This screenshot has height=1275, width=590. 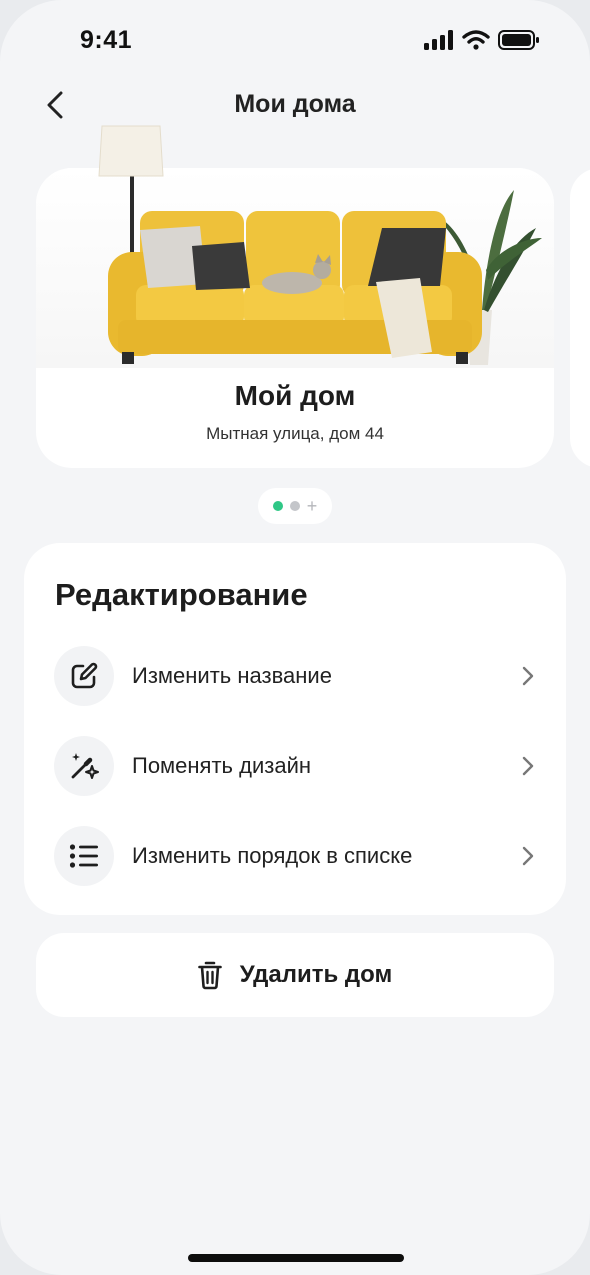 I want to click on status-time: 9:41, so click(x=106, y=40).